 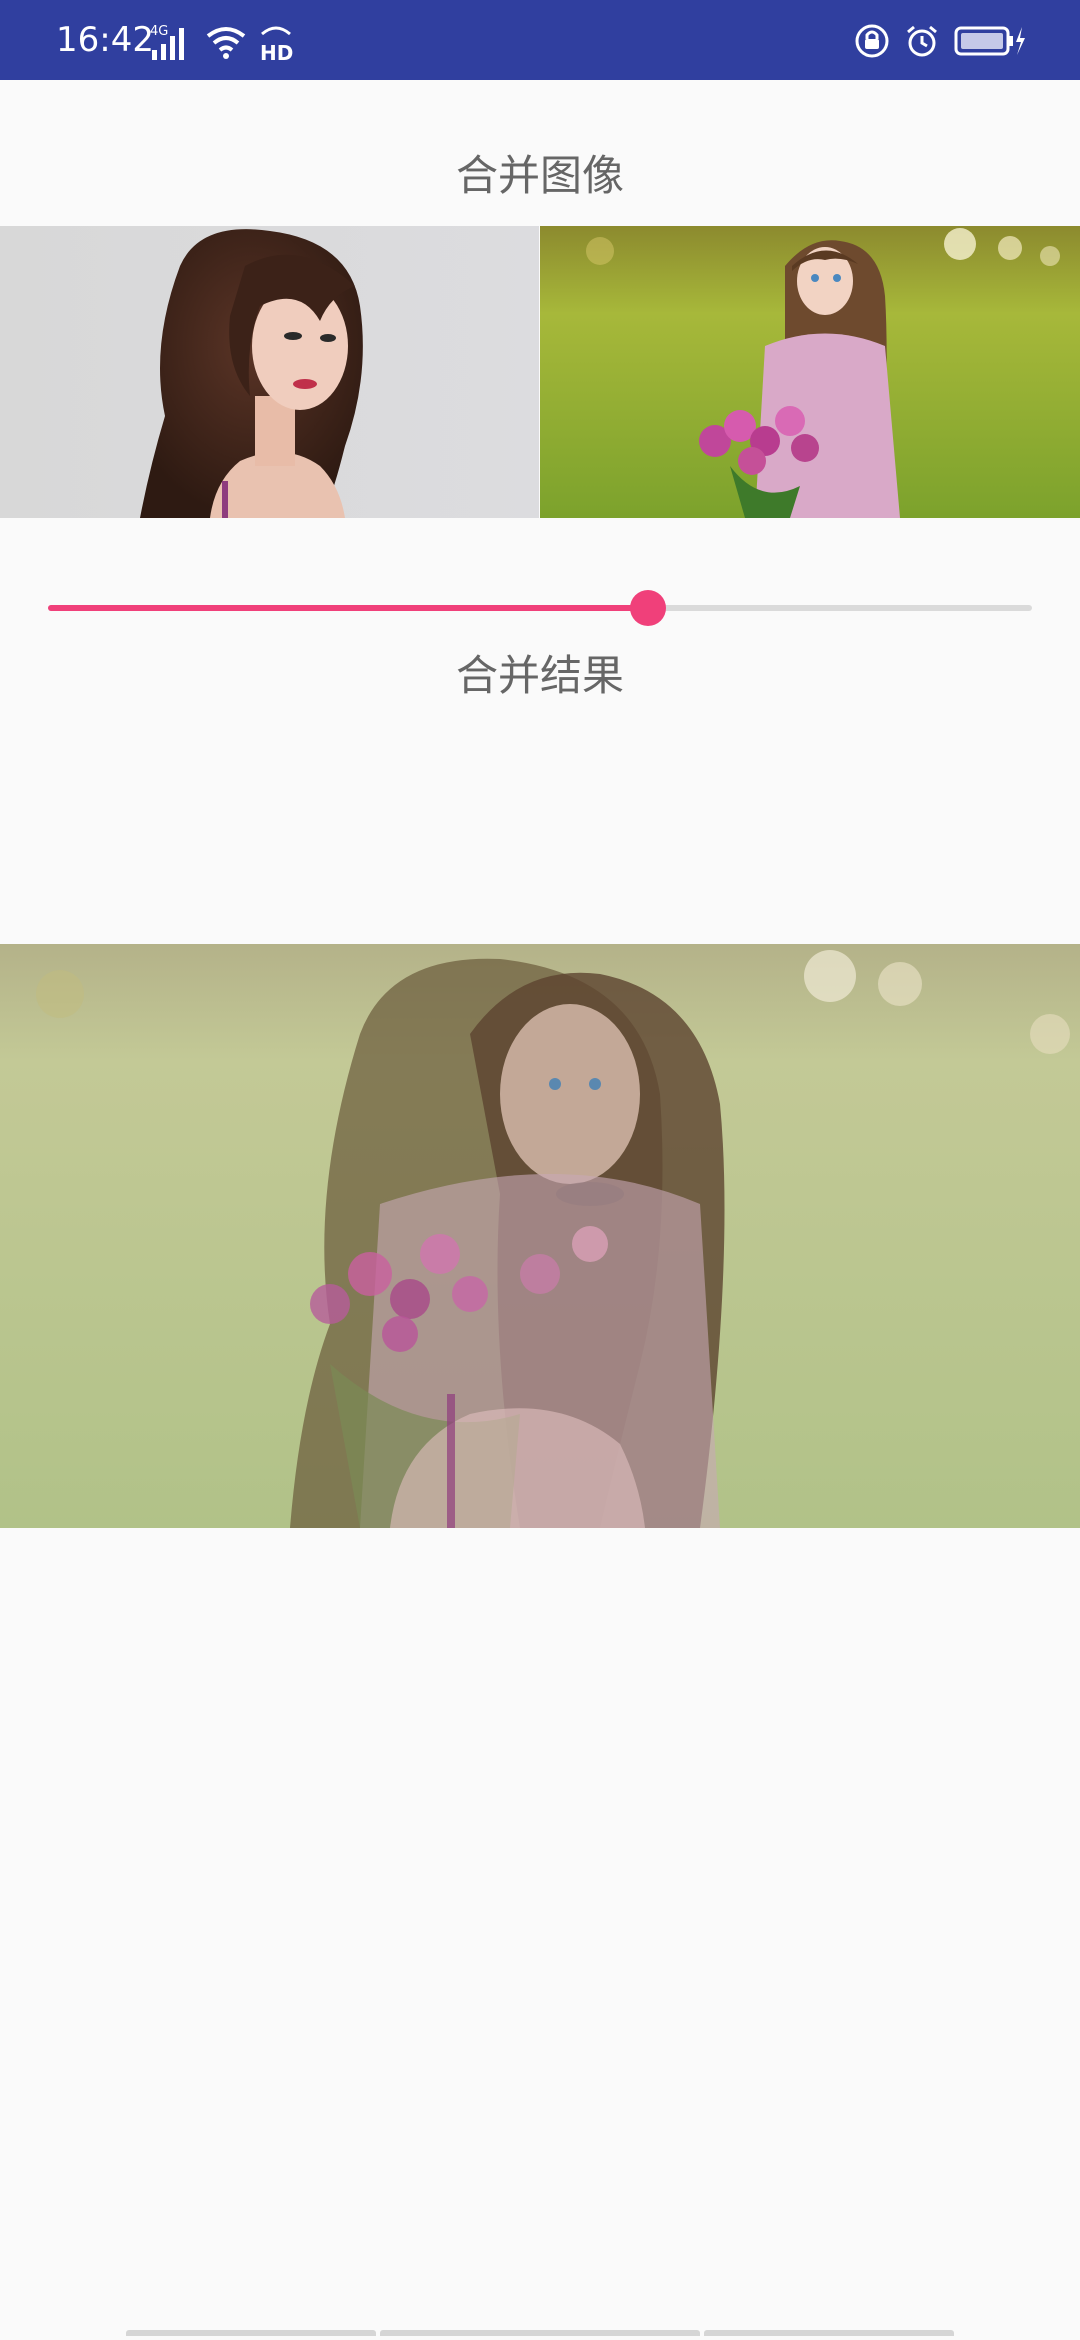 What do you see at coordinates (810, 372) in the screenshot?
I see `source-image-girl-flowers` at bounding box center [810, 372].